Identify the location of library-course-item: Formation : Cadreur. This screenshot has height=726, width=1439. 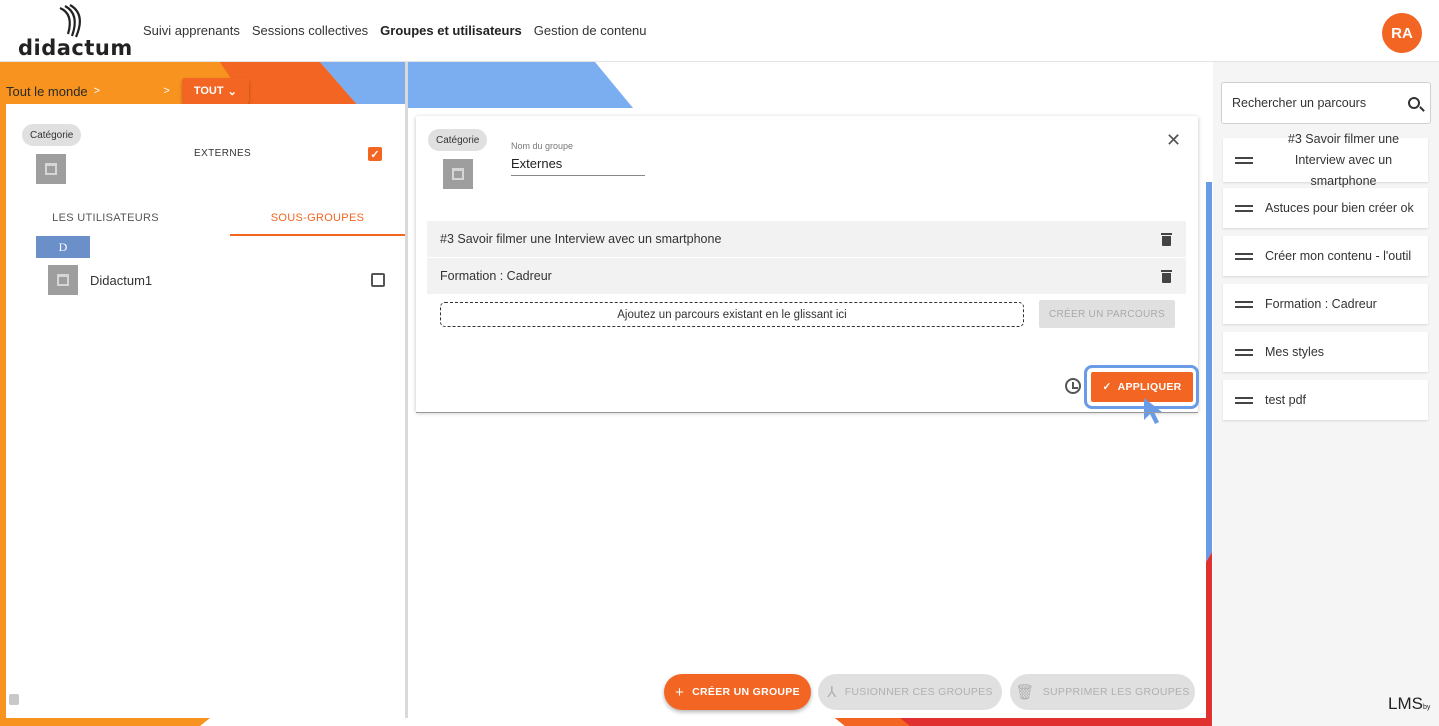
(1325, 304).